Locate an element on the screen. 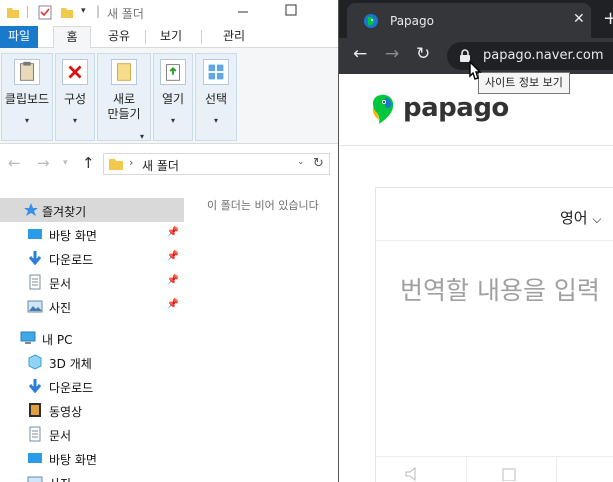 This screenshot has width=613, height=482. tab-home: 홈 is located at coordinates (72, 37).